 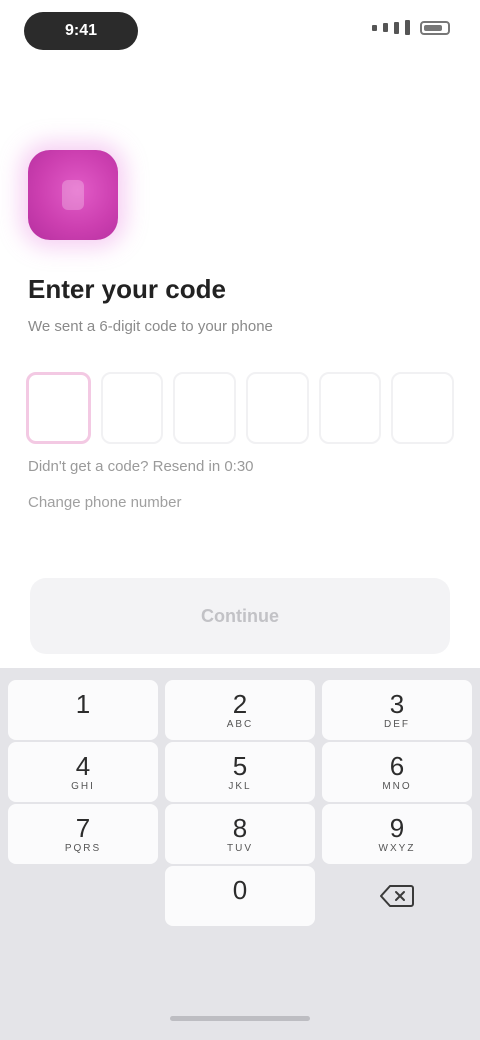 I want to click on keyboard-key-0: 0, so click(x=240, y=896).